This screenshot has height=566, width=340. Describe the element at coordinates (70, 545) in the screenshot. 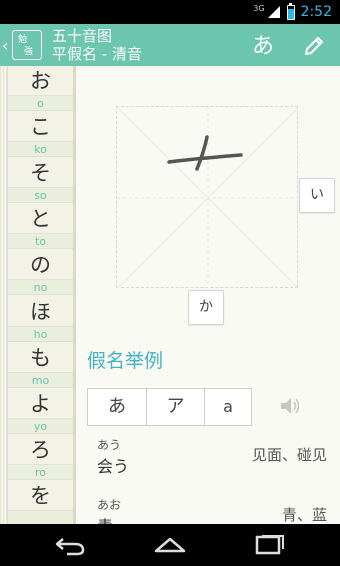

I see `back-icon` at that location.